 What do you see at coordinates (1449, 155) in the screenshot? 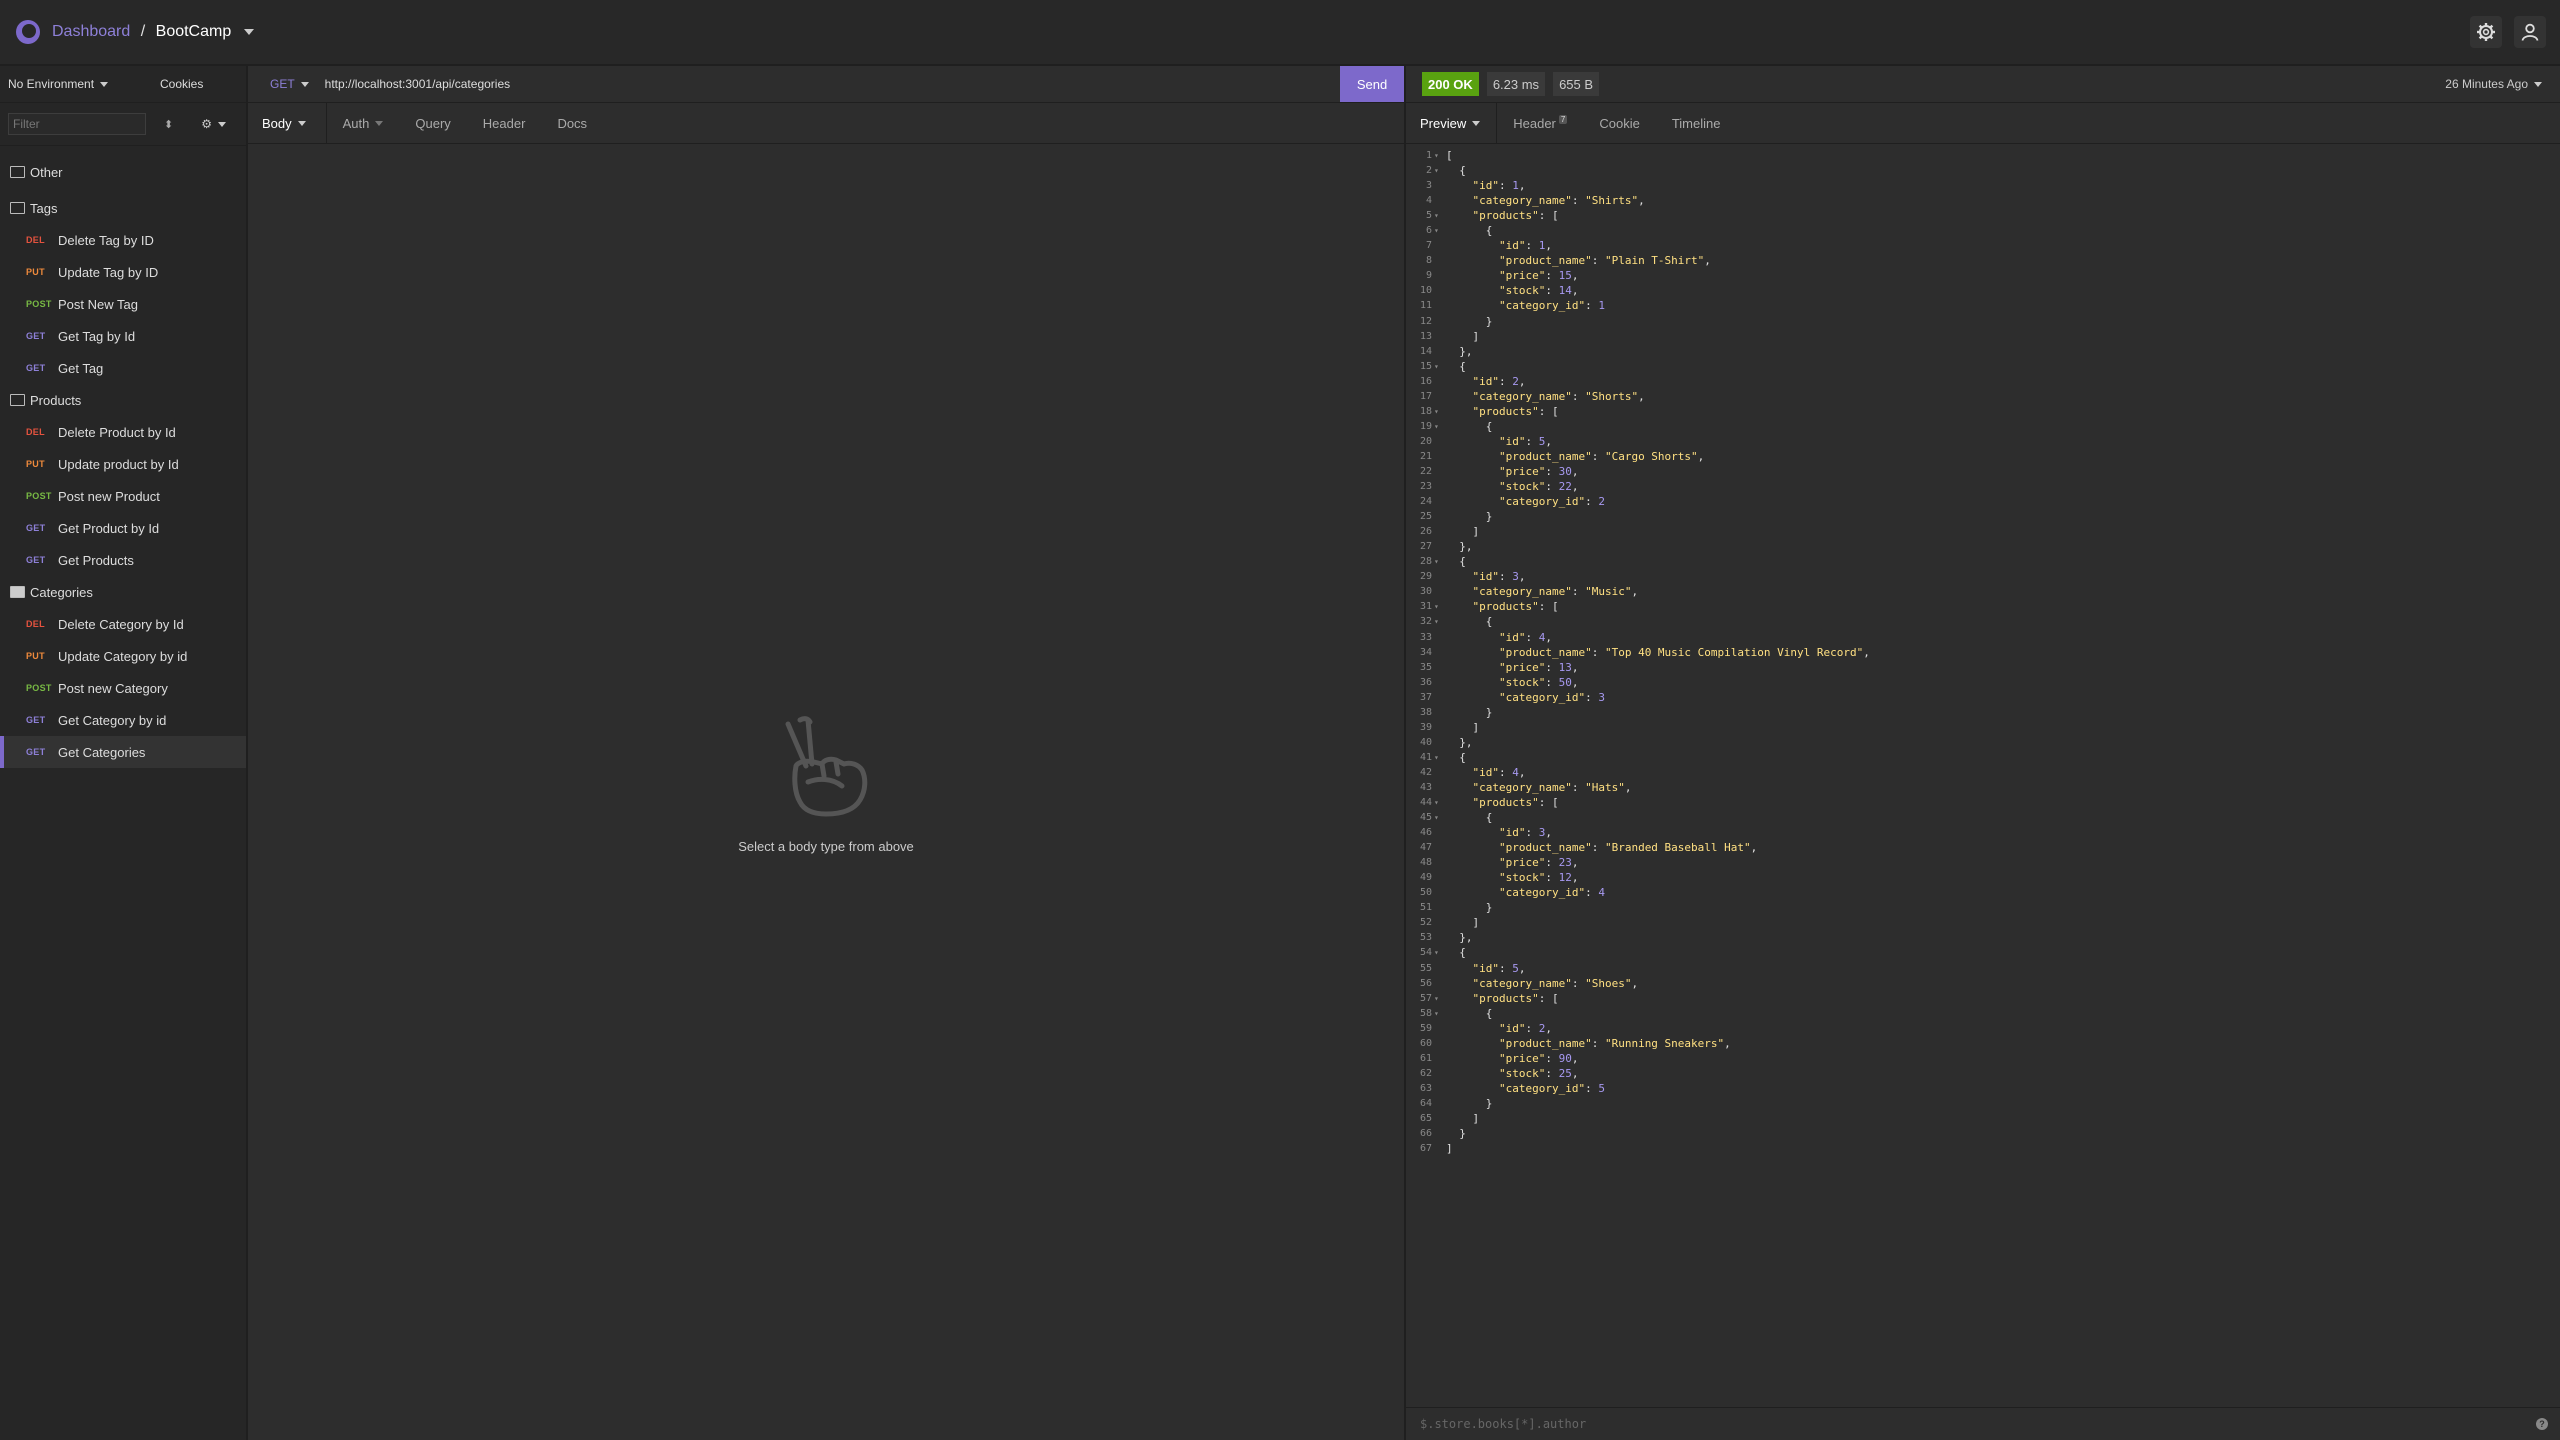
I see `code-text: [` at bounding box center [1449, 155].